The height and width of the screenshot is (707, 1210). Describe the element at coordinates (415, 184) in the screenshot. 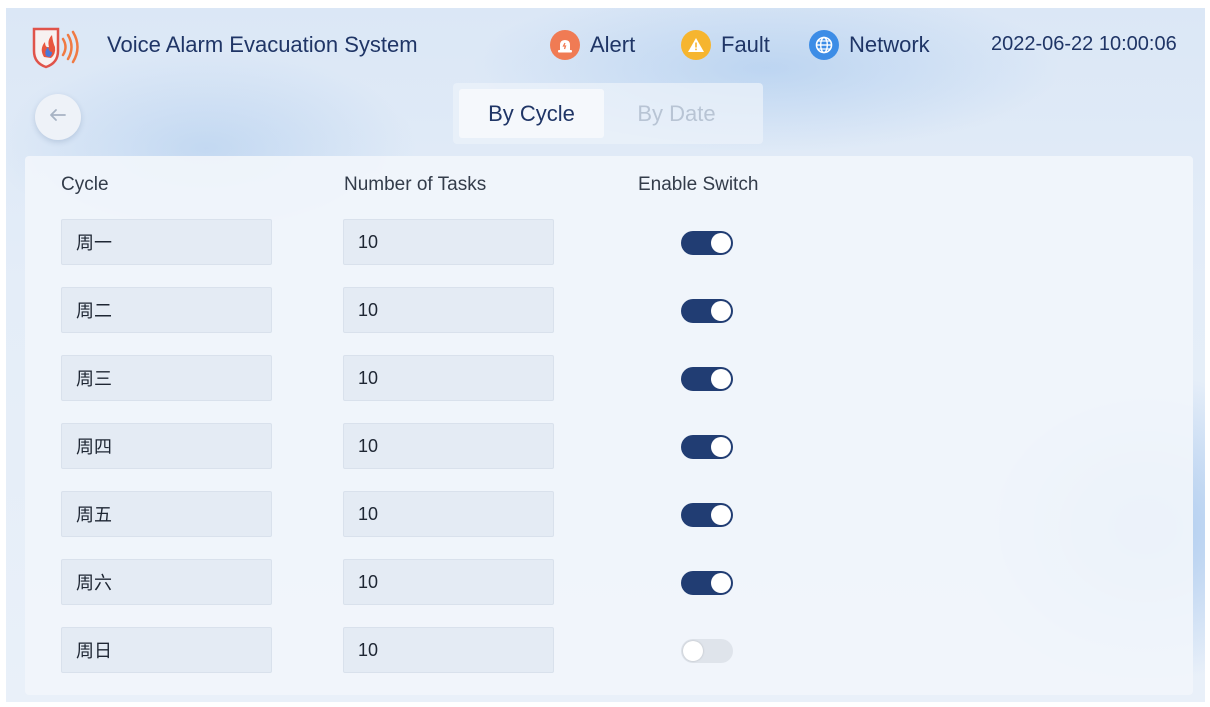

I see `column-header-tasks: Number of Tasks` at that location.